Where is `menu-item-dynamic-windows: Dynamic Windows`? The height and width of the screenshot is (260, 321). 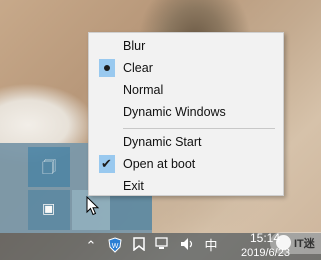 menu-item-dynamic-windows: Dynamic Windows is located at coordinates (185, 112).